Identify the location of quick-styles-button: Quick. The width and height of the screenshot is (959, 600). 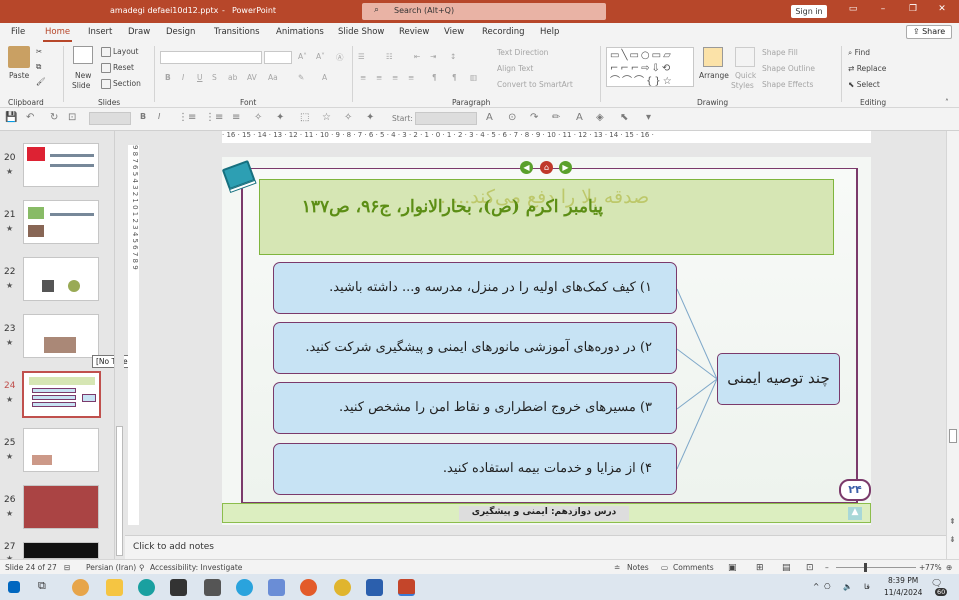
(745, 75).